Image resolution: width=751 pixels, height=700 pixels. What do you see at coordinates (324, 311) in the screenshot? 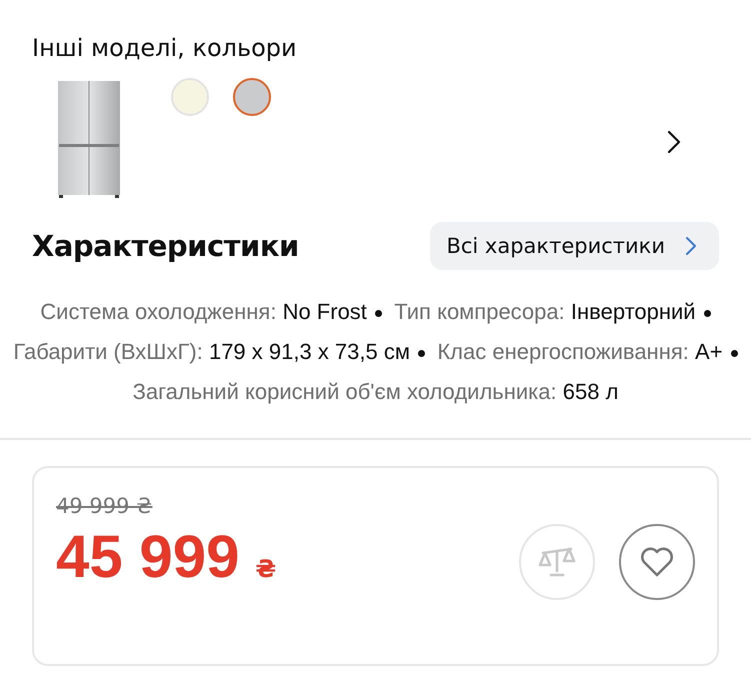
I see `spec-value: No Frost` at bounding box center [324, 311].